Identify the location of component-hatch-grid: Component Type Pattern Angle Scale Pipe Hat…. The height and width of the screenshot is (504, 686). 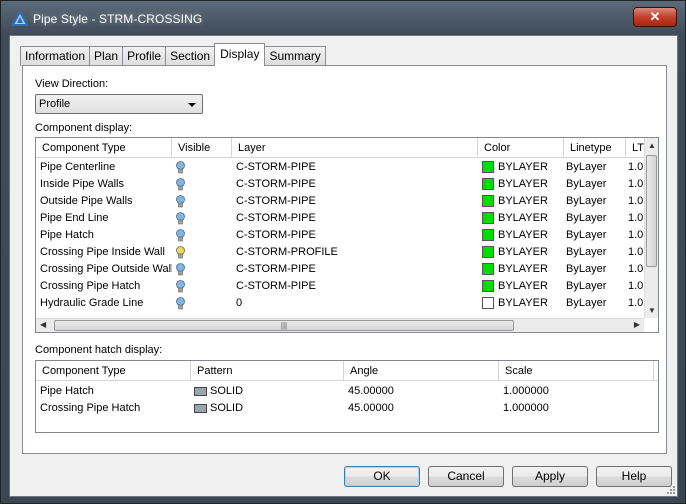
(347, 396).